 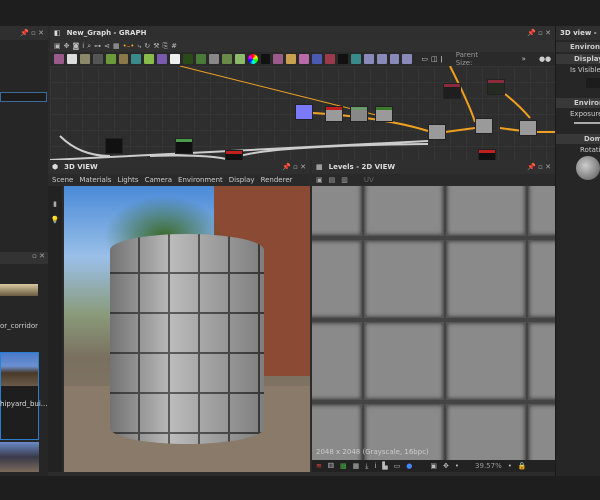 What do you see at coordinates (127, 180) in the screenshot?
I see `menu-lights: Lights` at bounding box center [127, 180].